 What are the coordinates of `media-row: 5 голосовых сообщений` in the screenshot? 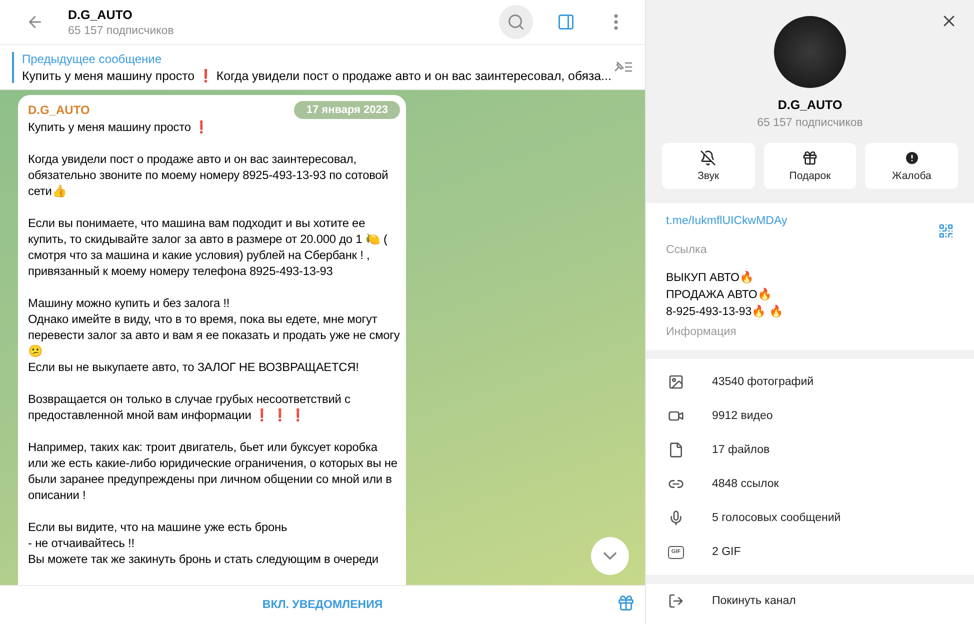 It's located at (810, 518).